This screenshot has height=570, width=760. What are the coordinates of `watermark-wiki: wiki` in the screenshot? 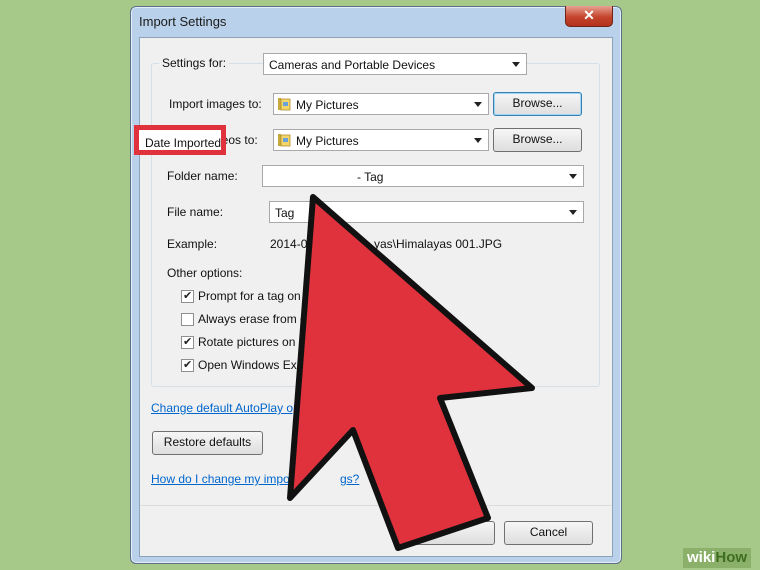 It's located at (701, 557).